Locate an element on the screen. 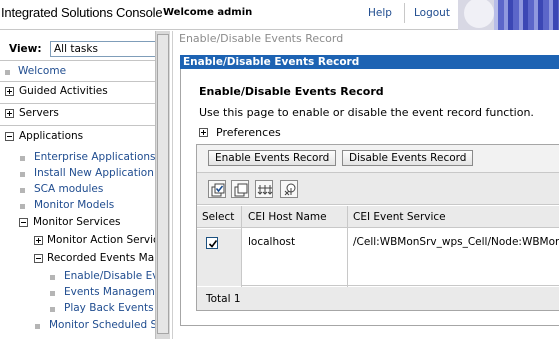 The height and width of the screenshot is (339, 559). nav-scrollbar is located at coordinates (162, 185).